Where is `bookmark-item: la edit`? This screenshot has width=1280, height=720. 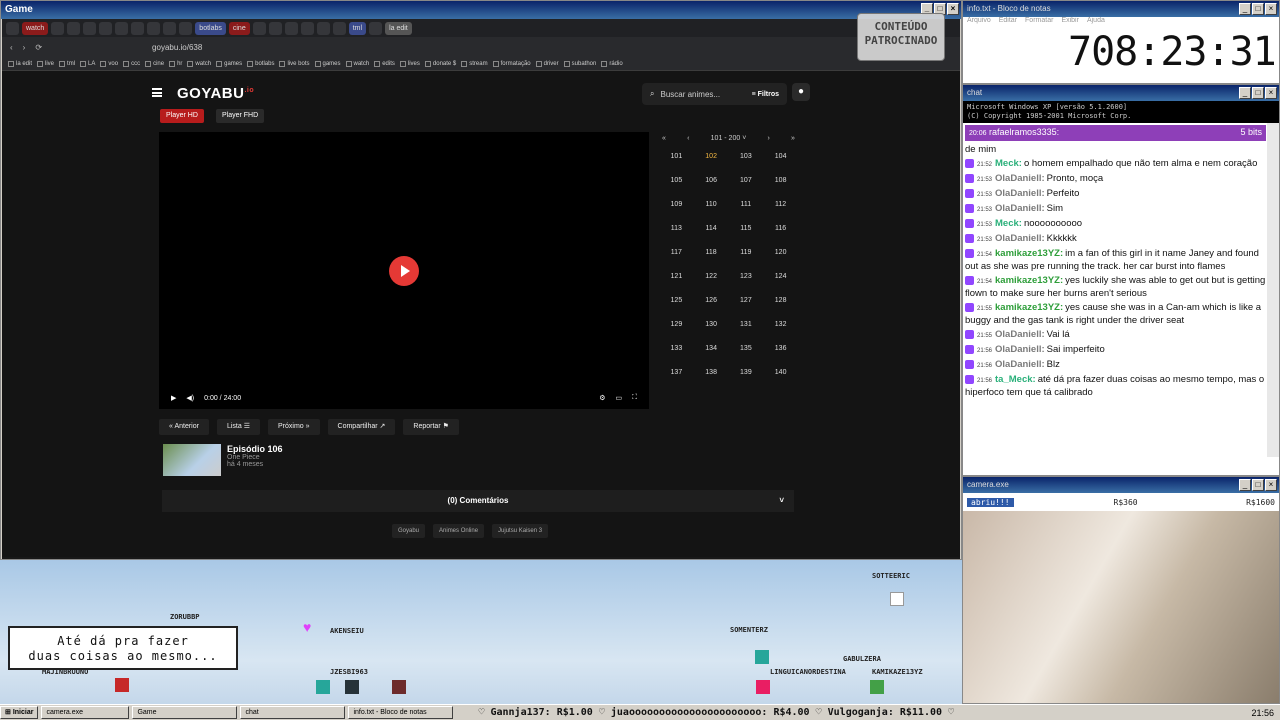
bookmark-item: la edit is located at coordinates (20, 63).